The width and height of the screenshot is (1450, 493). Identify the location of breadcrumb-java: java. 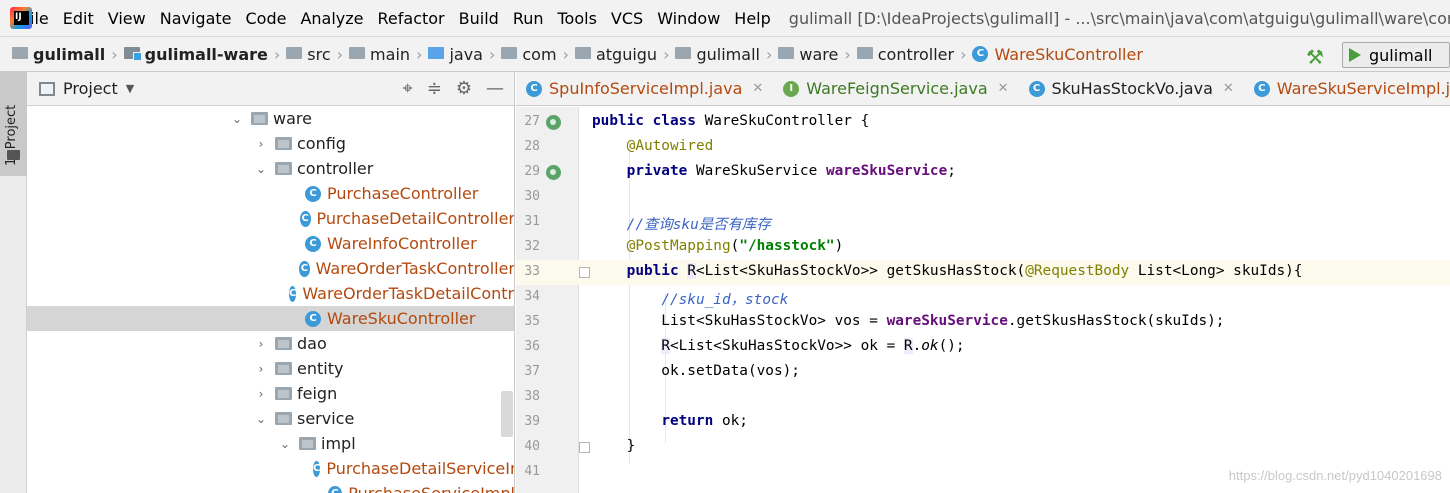
(455, 54).